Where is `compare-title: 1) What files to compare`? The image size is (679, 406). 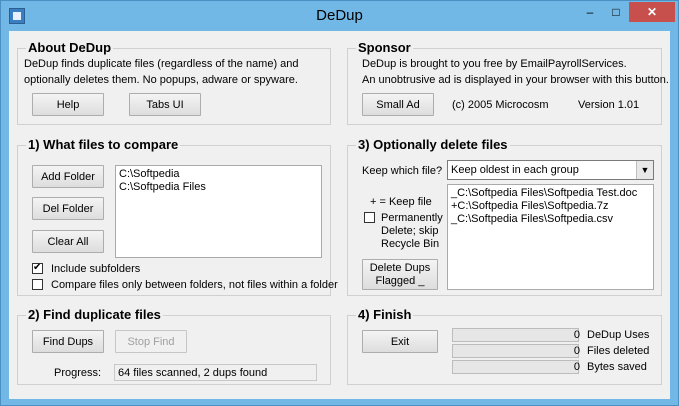
compare-title: 1) What files to compare is located at coordinates (103, 144).